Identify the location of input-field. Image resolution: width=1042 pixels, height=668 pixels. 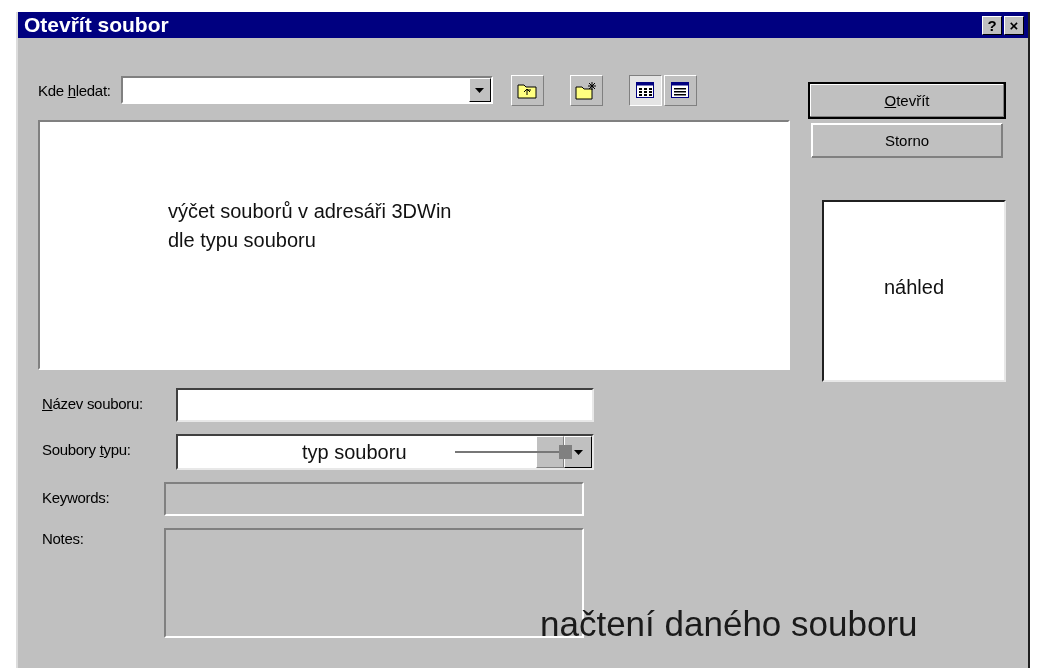
(385, 405).